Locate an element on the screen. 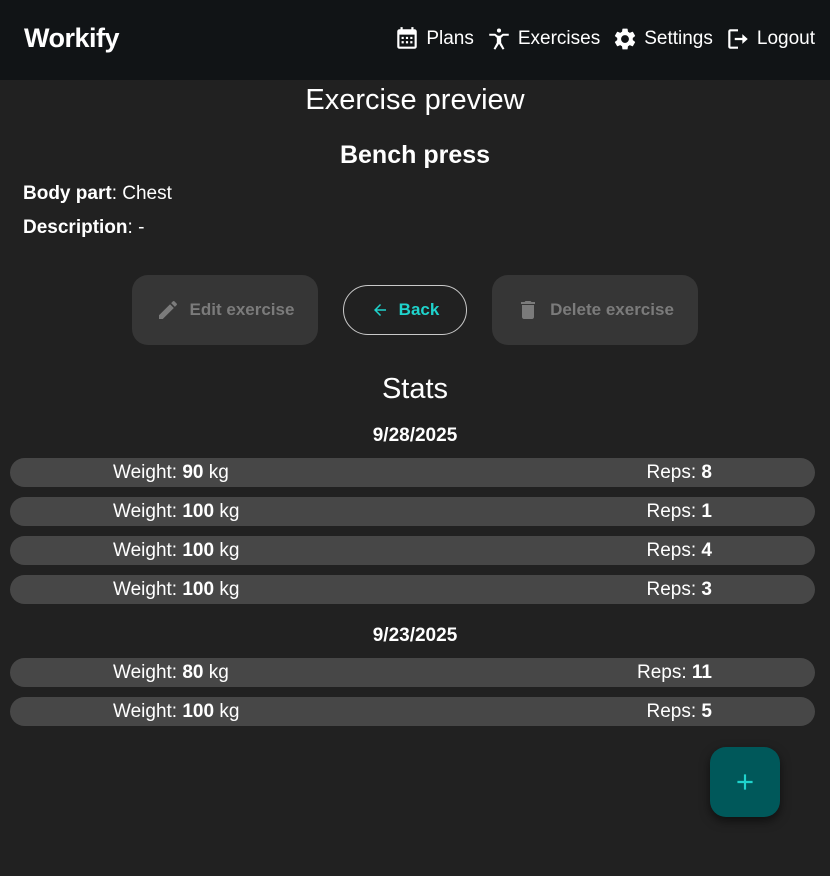 This screenshot has width=830, height=876. plus-icon is located at coordinates (745, 782).